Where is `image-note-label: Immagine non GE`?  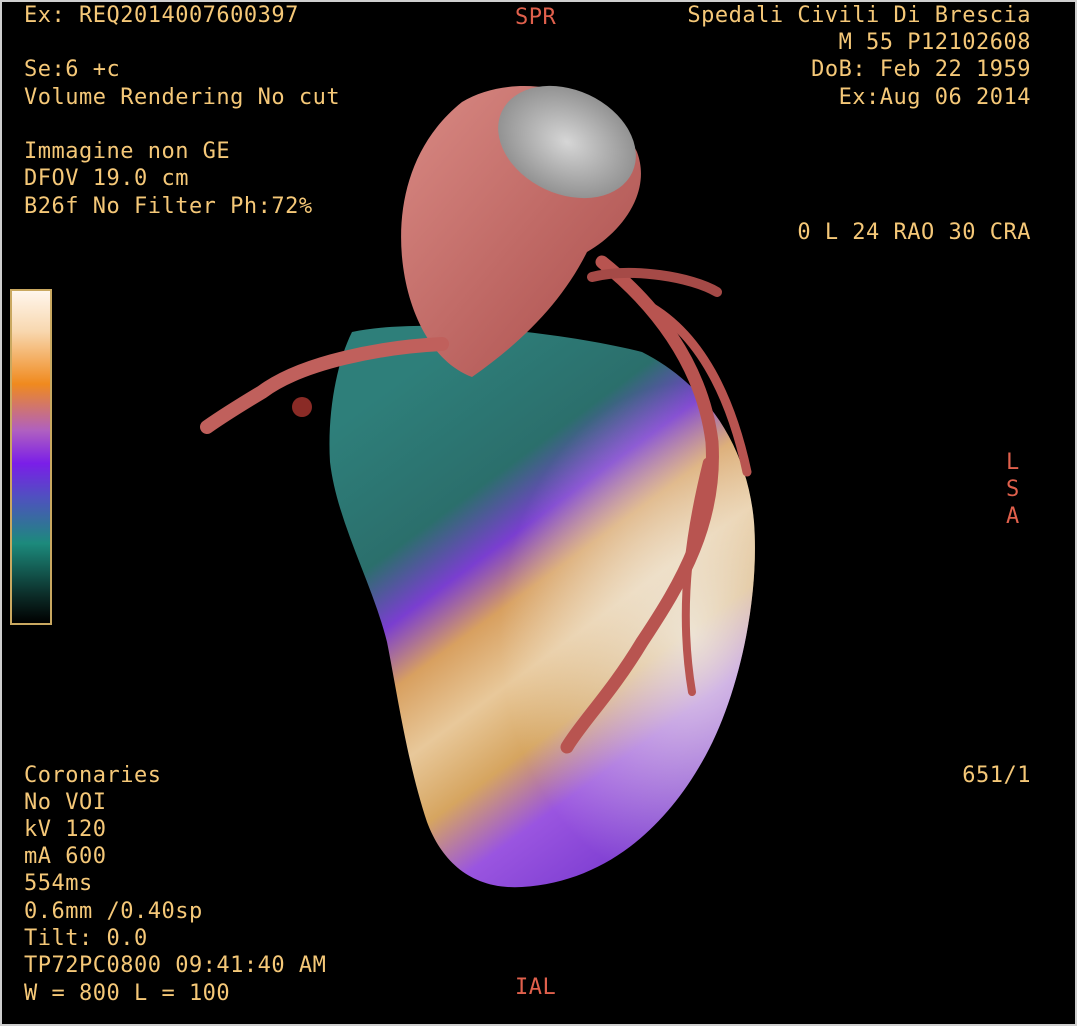 image-note-label: Immagine non GE is located at coordinates (127, 151).